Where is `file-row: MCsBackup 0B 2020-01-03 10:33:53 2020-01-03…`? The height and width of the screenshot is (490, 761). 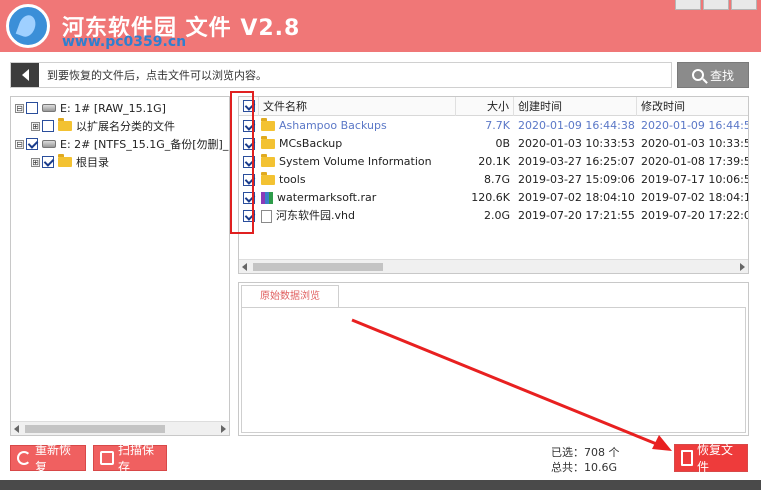
file-row: MCsBackup 0B 2020-01-03 10:33:53 2020-01-03… is located at coordinates (493, 144).